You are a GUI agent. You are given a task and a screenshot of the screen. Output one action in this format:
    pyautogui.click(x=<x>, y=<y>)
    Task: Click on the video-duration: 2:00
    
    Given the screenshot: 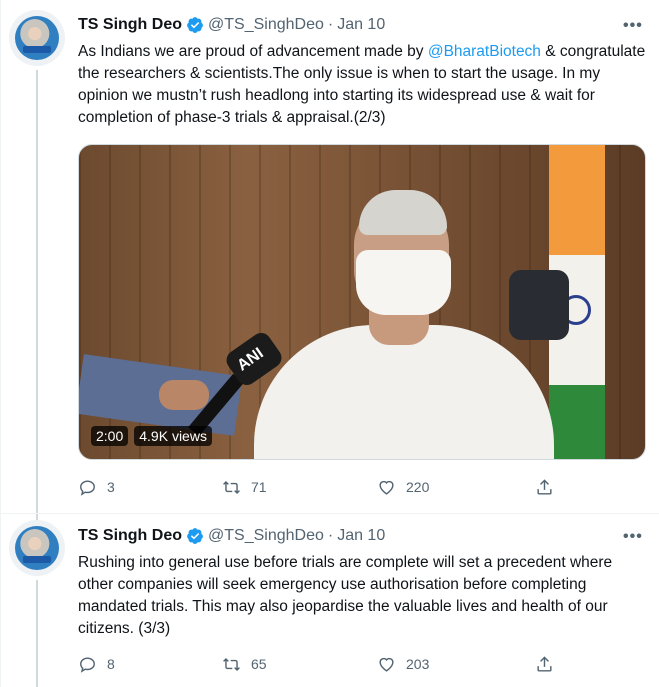 What is the action you would take?
    pyautogui.click(x=110, y=436)
    